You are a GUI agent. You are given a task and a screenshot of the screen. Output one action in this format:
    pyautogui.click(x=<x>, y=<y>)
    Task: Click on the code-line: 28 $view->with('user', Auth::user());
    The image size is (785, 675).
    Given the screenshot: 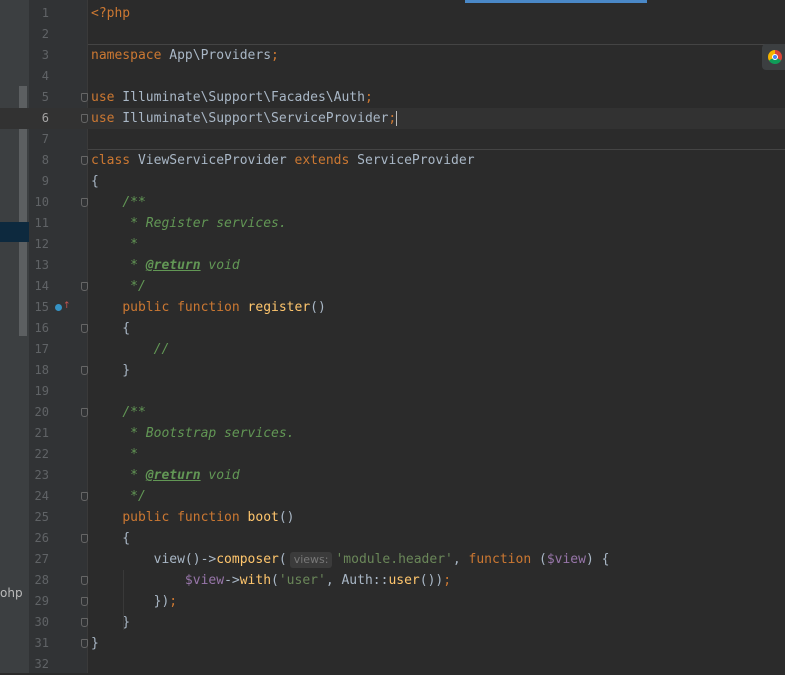 What is the action you would take?
    pyautogui.click(x=392, y=580)
    